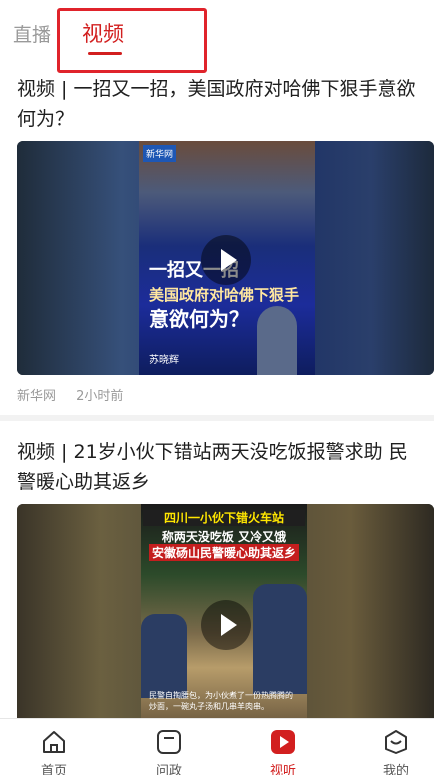  Describe the element at coordinates (224, 518) in the screenshot. I see `poster-caption-top: 四川一小伙下错火车站` at that location.